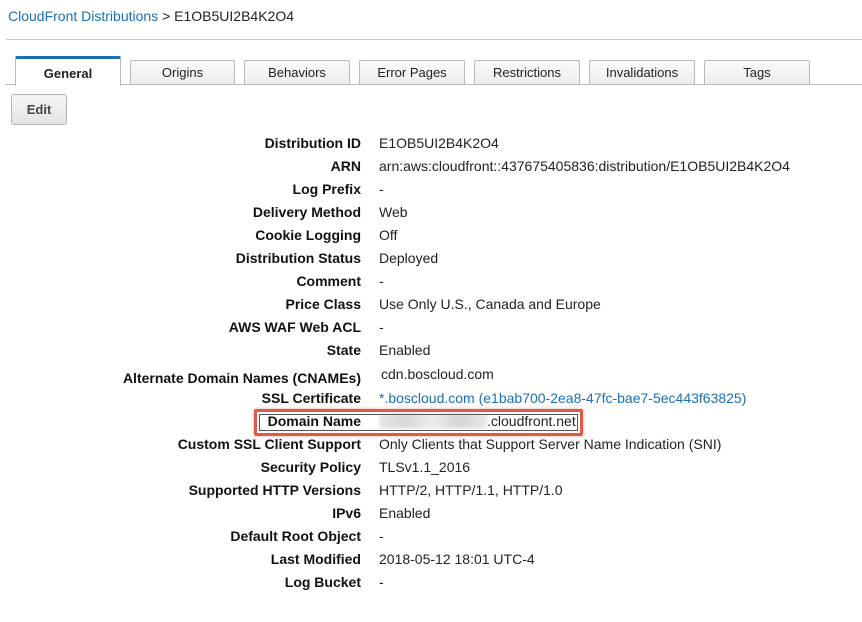  I want to click on breadcrumb-link-distributions: CloudFront Distributions, so click(83, 16).